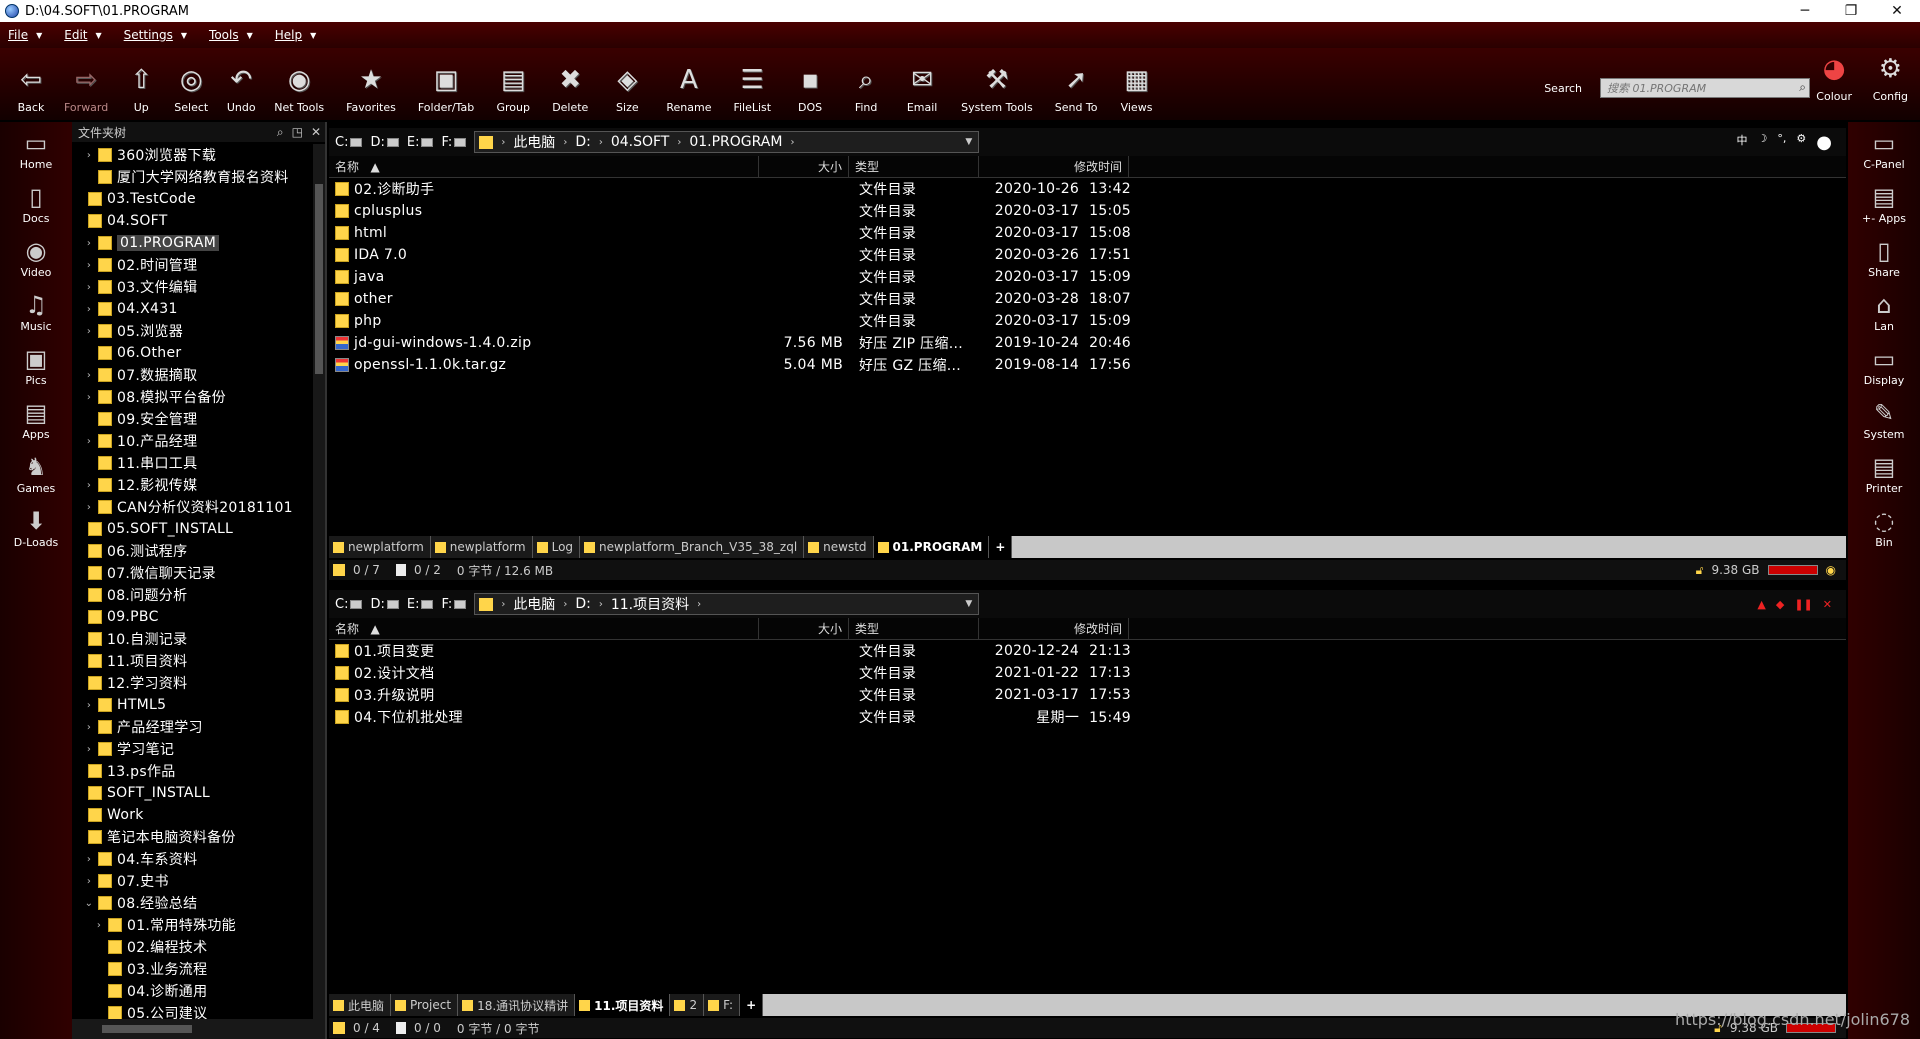 The width and height of the screenshot is (1920, 1039). Describe the element at coordinates (1884, 149) in the screenshot. I see `sidebar-item-c-panel: ▭ C-Panel` at that location.